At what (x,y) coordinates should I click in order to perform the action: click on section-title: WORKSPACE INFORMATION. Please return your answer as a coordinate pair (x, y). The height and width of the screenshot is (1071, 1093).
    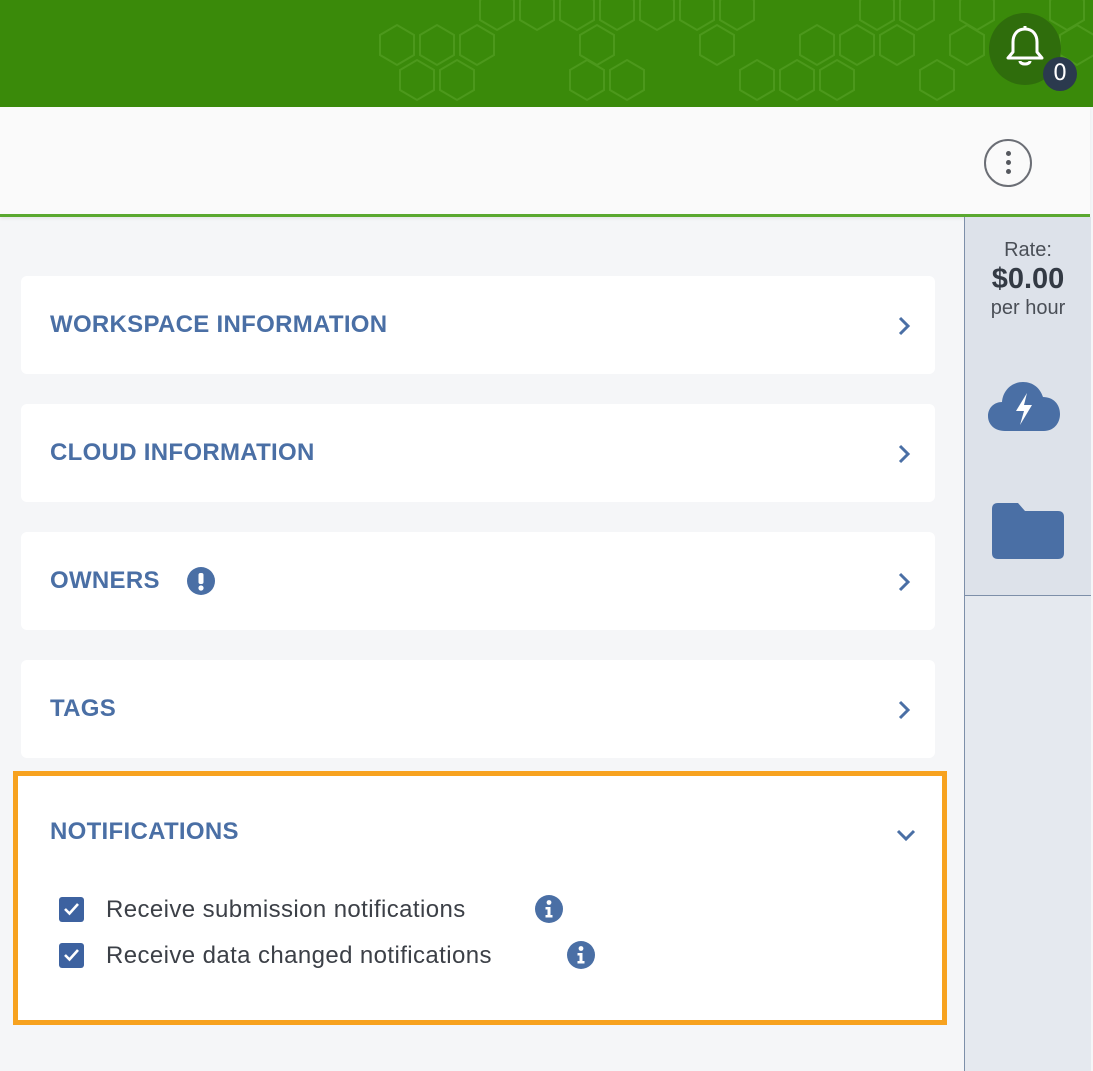
    Looking at the image, I should click on (219, 324).